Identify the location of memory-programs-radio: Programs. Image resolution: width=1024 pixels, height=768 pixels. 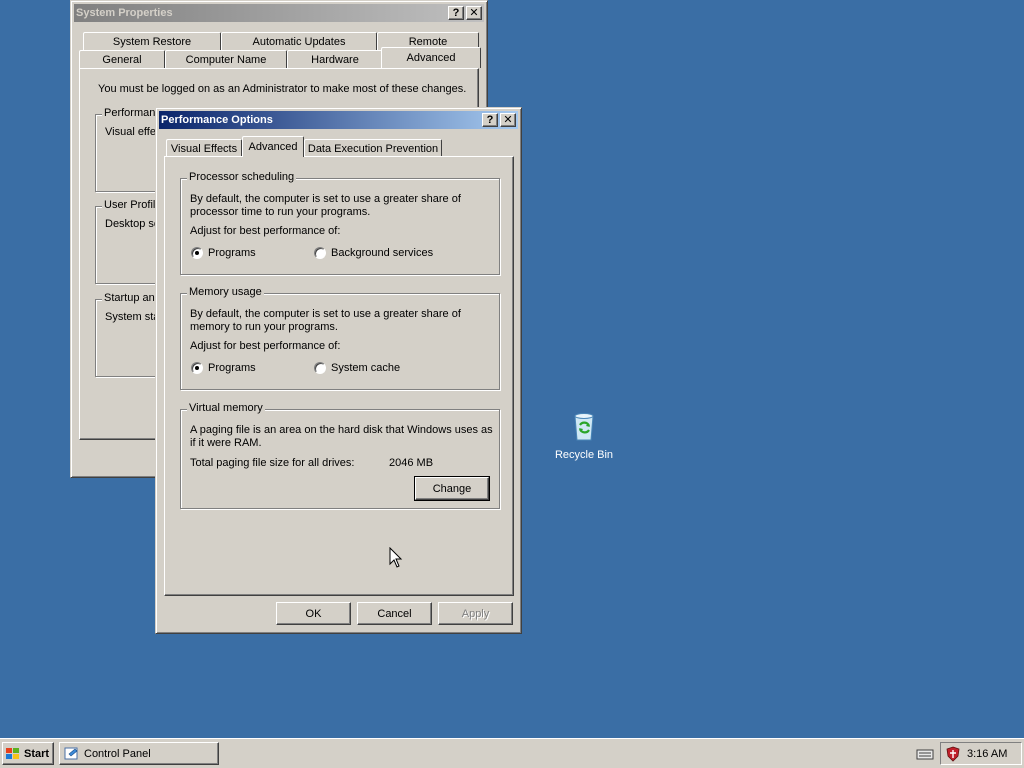
(223, 368).